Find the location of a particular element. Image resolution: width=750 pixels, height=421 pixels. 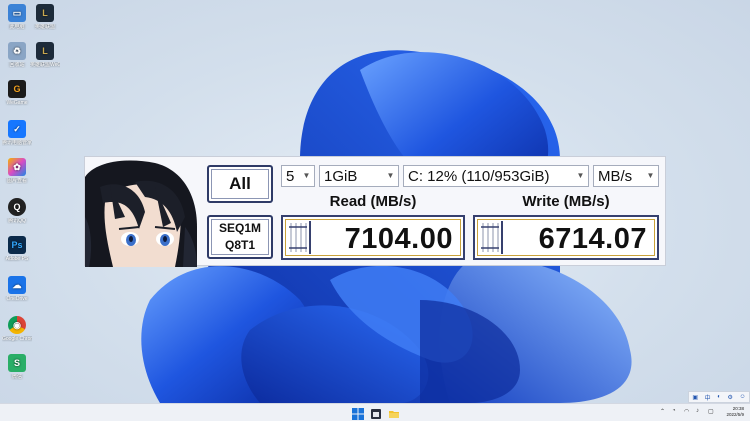

desktop-icon-this-pc: ▭ 此电脑 is located at coordinates (17, 17).